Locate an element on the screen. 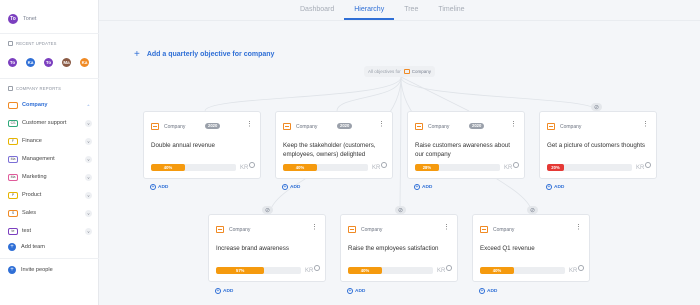 The width and height of the screenshot is (700, 305). progress-bar: 57% is located at coordinates (258, 270).